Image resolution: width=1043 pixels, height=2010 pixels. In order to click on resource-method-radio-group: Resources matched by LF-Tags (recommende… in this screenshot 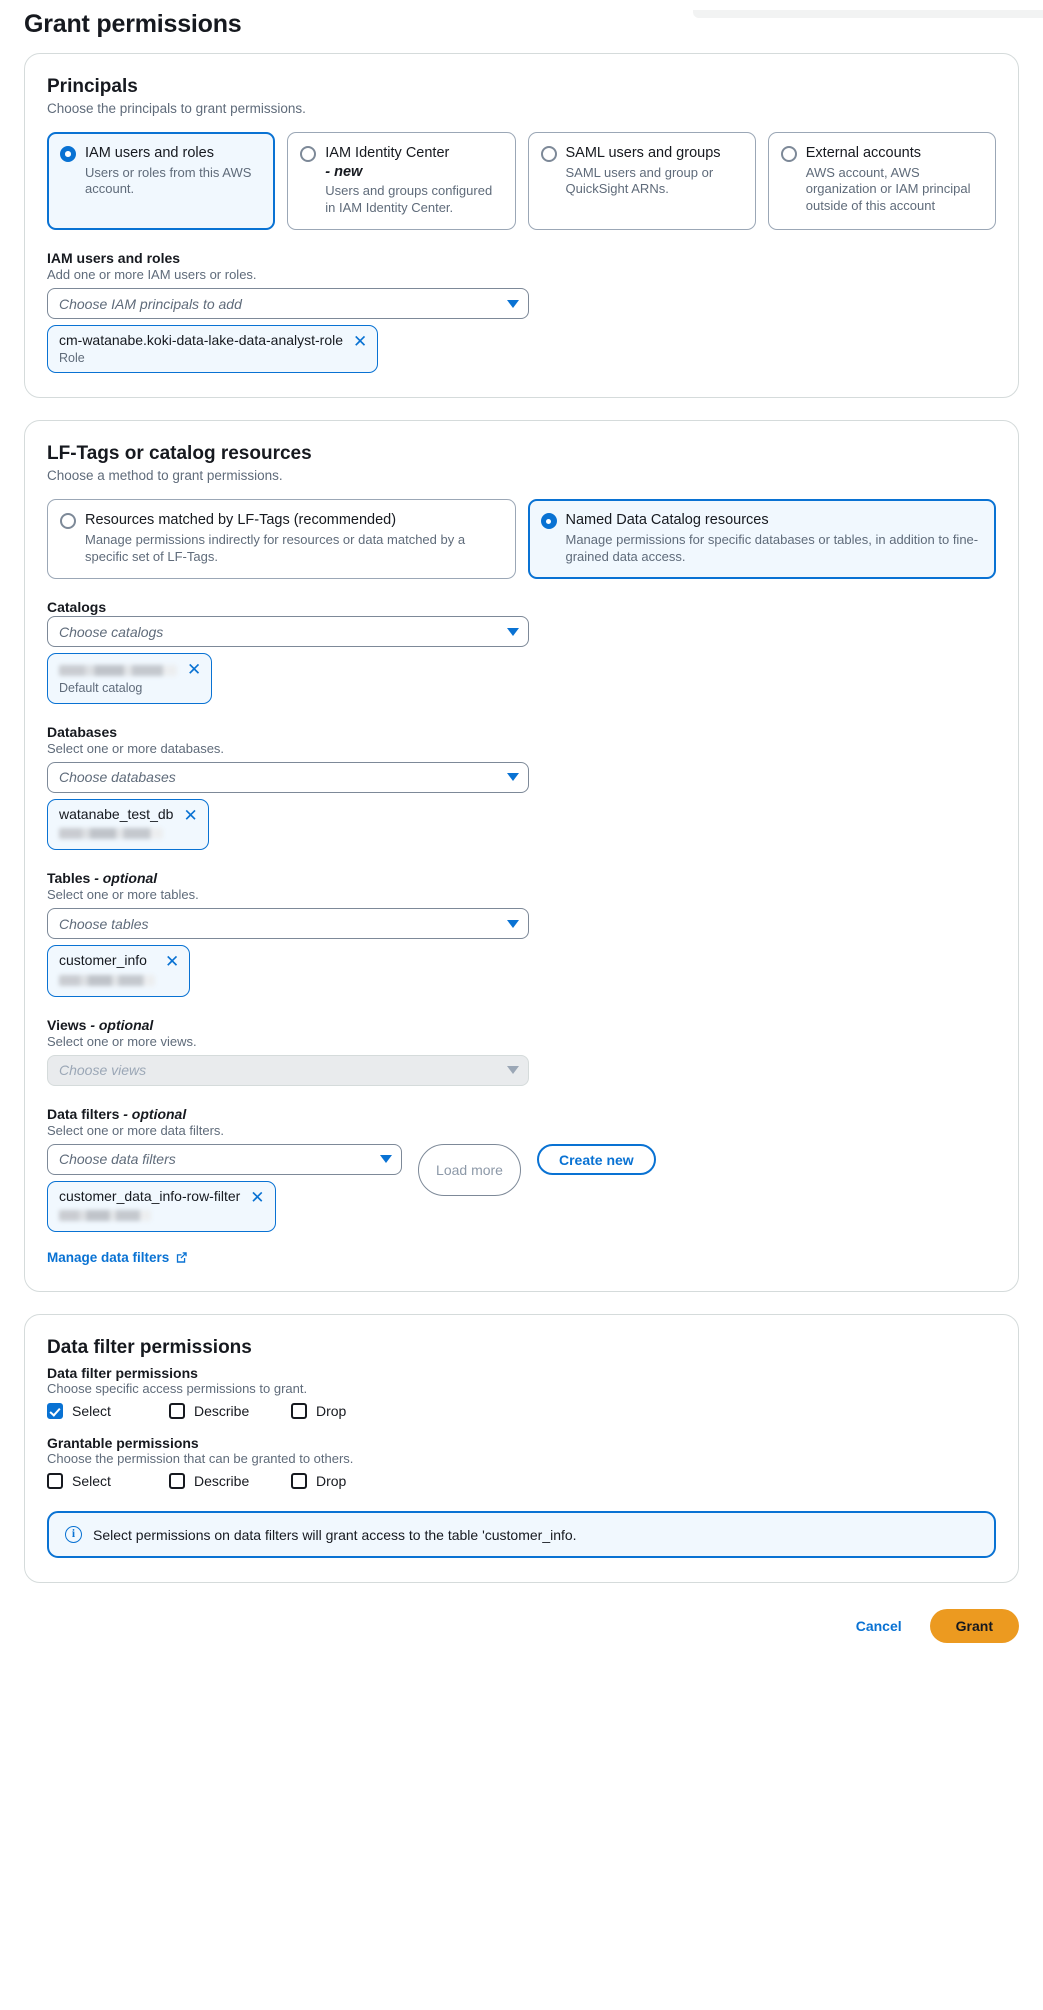, I will do `click(521, 539)`.